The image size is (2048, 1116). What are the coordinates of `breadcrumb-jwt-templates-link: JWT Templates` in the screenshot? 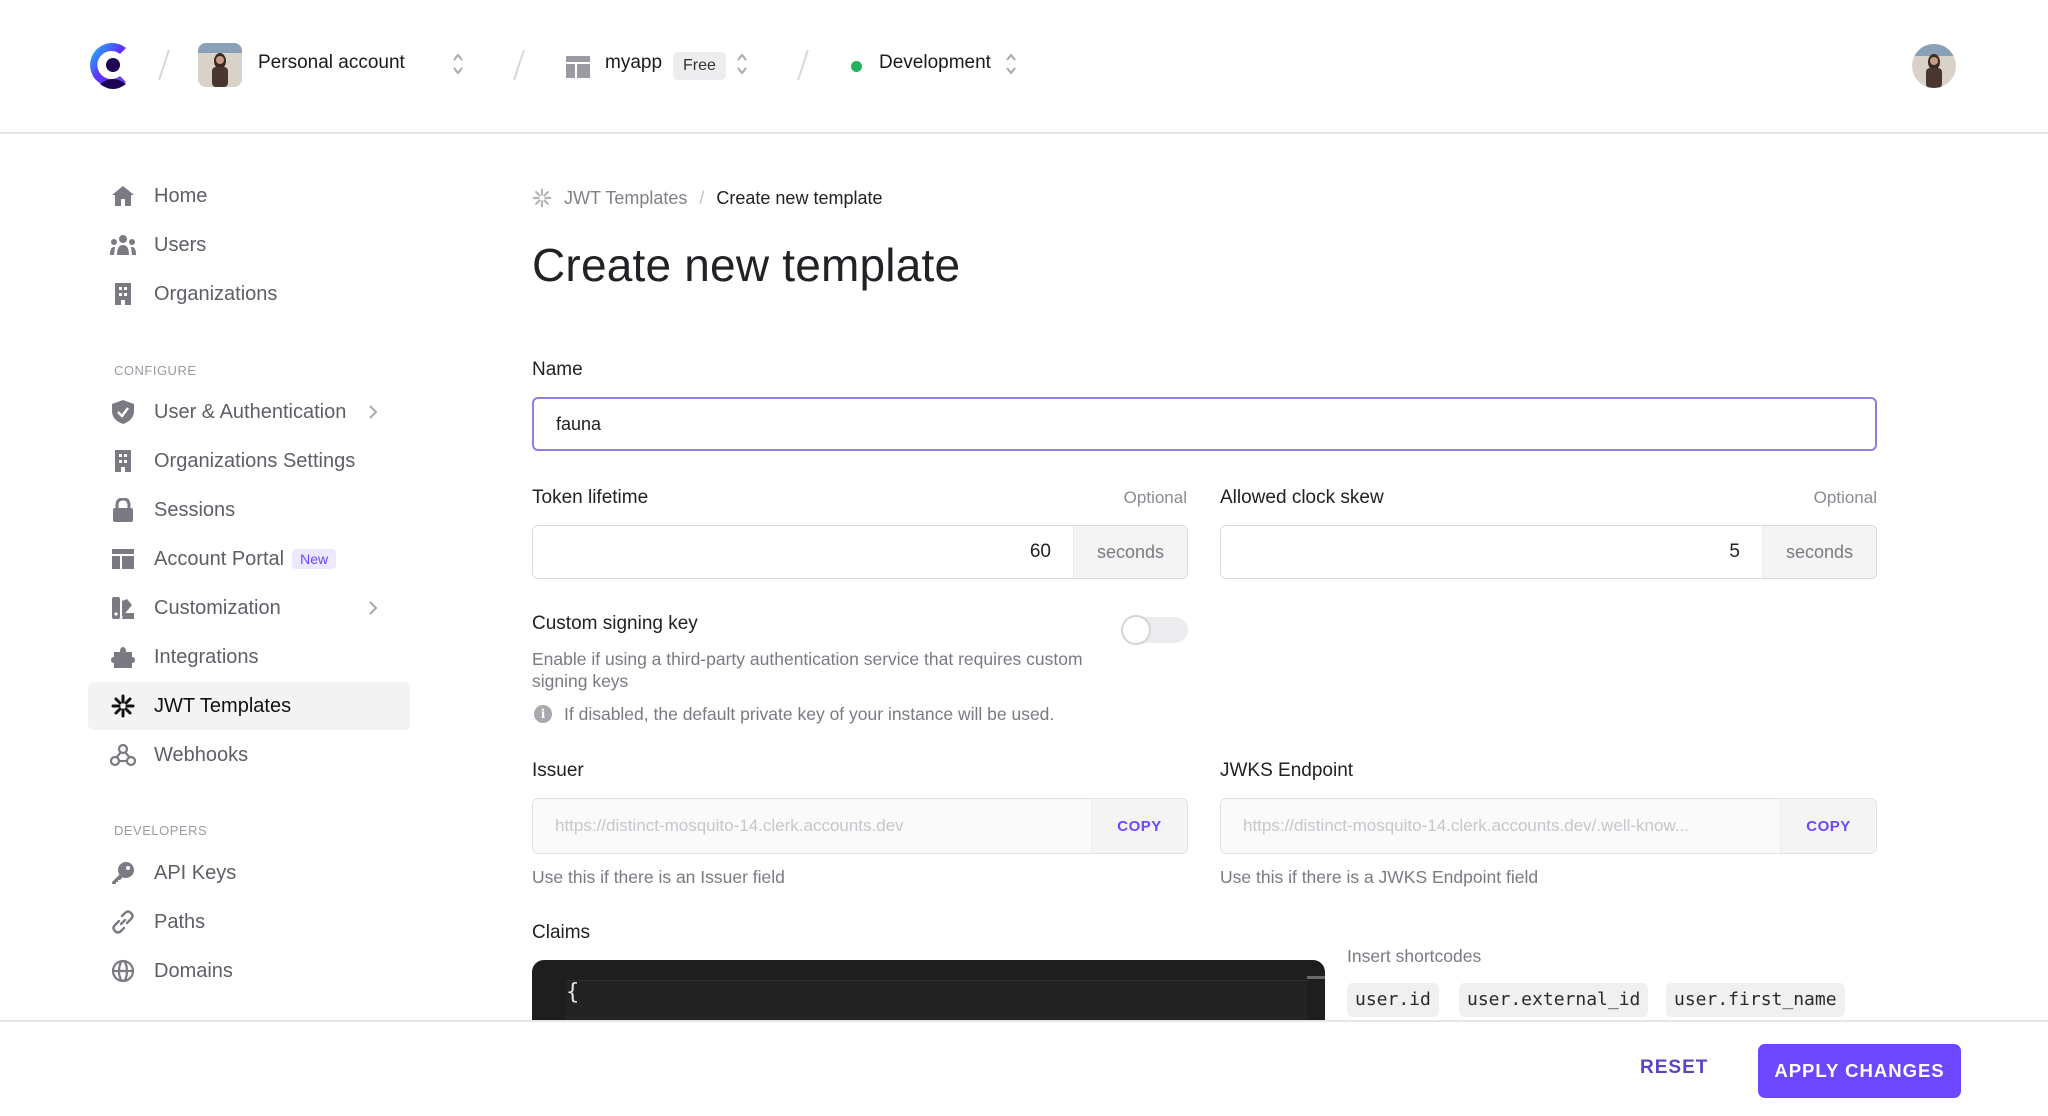 It's located at (625, 198).